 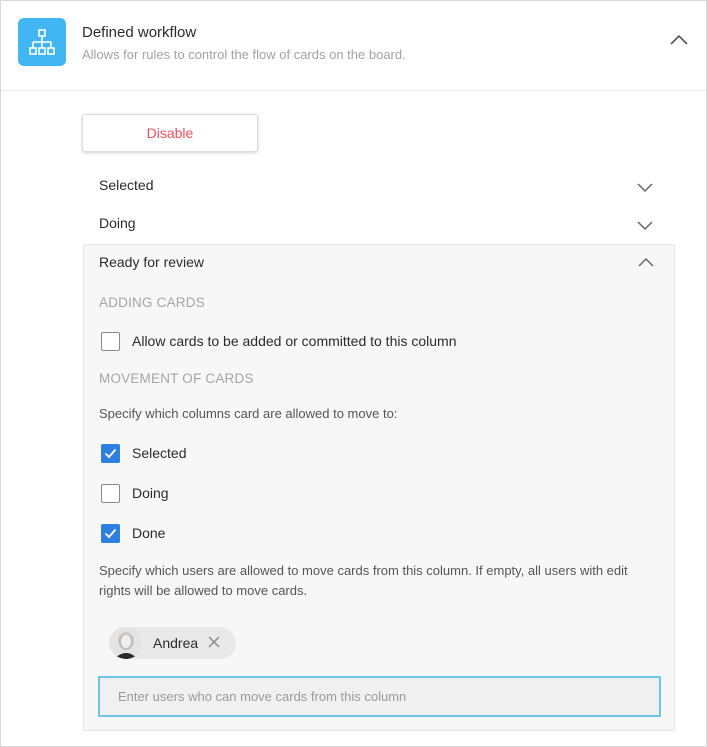 I want to click on done-option-label: Done, so click(x=149, y=533).